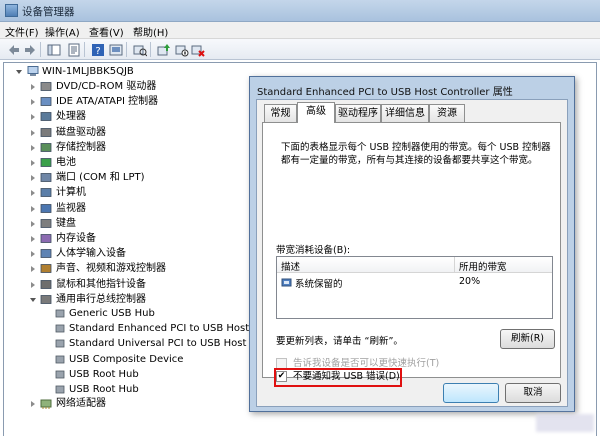  What do you see at coordinates (81, 147) in the screenshot?
I see `tree-item-label: 存储控制器` at bounding box center [81, 147].